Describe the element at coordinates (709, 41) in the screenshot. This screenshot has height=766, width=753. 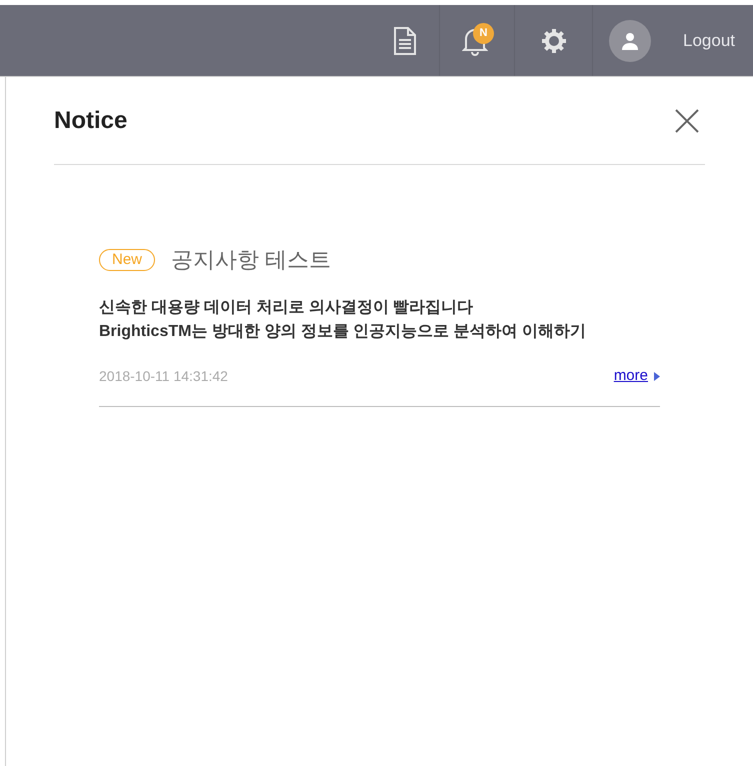
I see `logout-link: Logout` at that location.